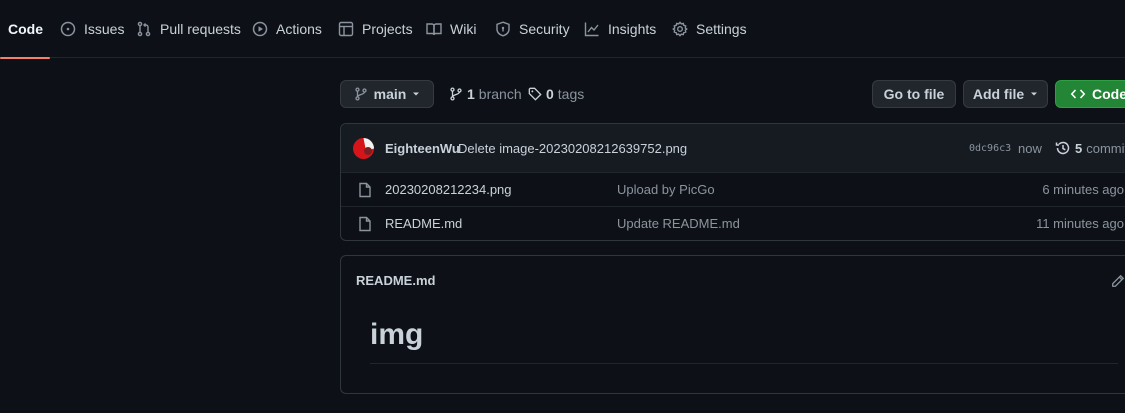 The image size is (1125, 413). What do you see at coordinates (1118, 281) in the screenshot?
I see `pencil-icon` at bounding box center [1118, 281].